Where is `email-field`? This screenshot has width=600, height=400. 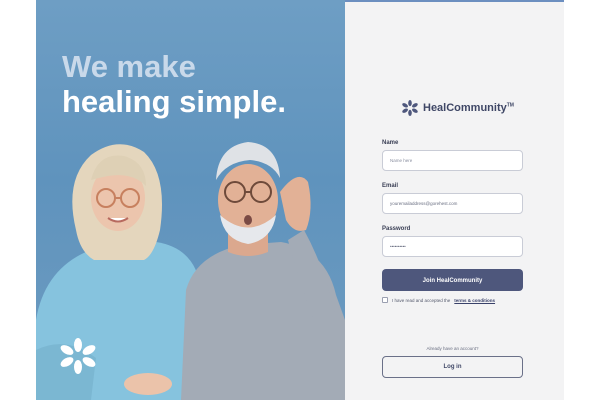
email-field is located at coordinates (452, 203).